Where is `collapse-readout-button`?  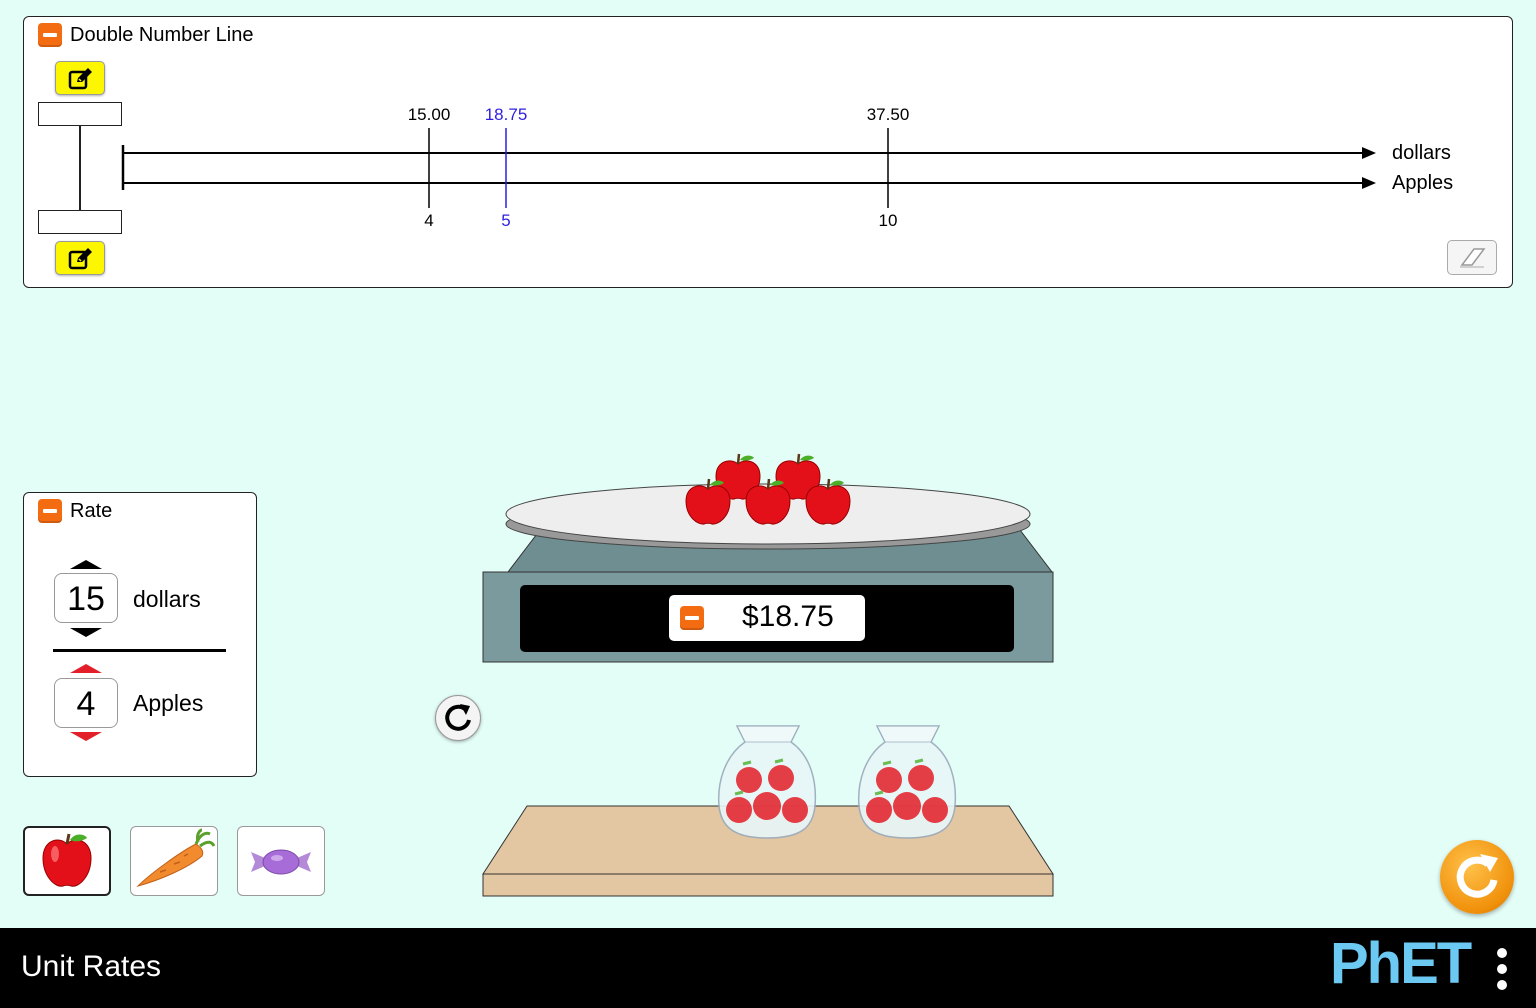 collapse-readout-button is located at coordinates (692, 618).